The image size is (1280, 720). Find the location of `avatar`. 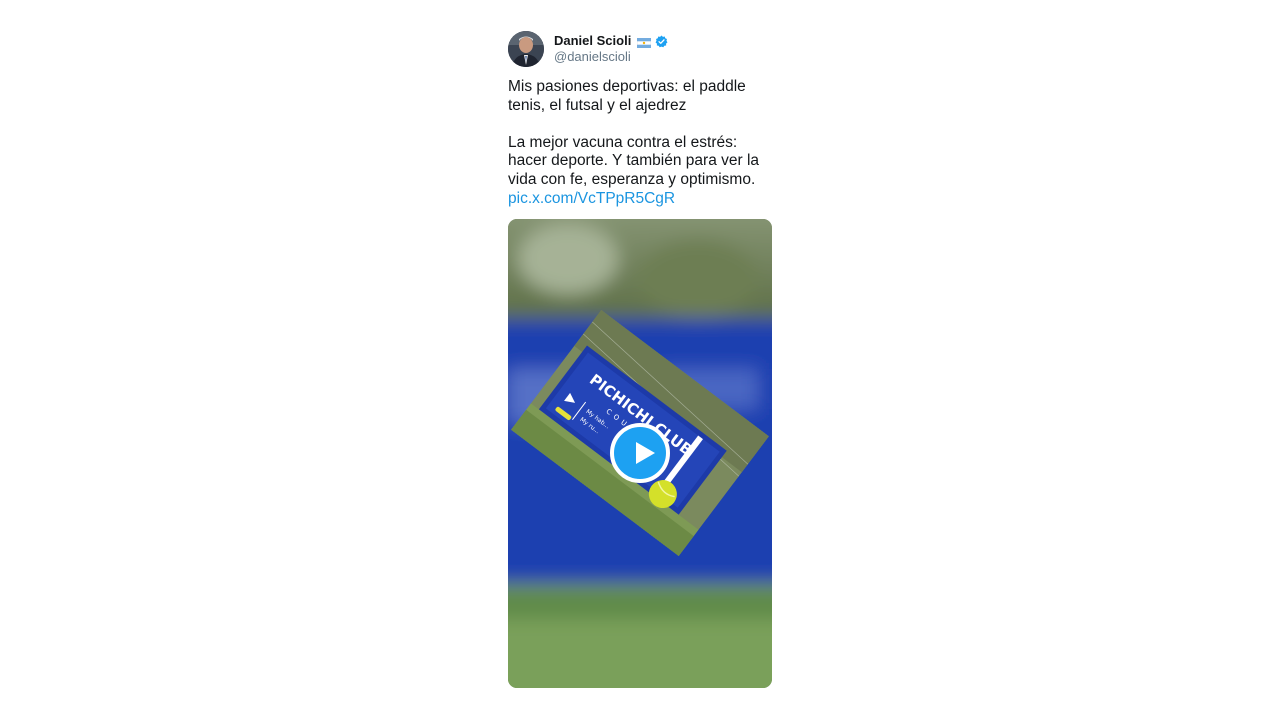

avatar is located at coordinates (526, 49).